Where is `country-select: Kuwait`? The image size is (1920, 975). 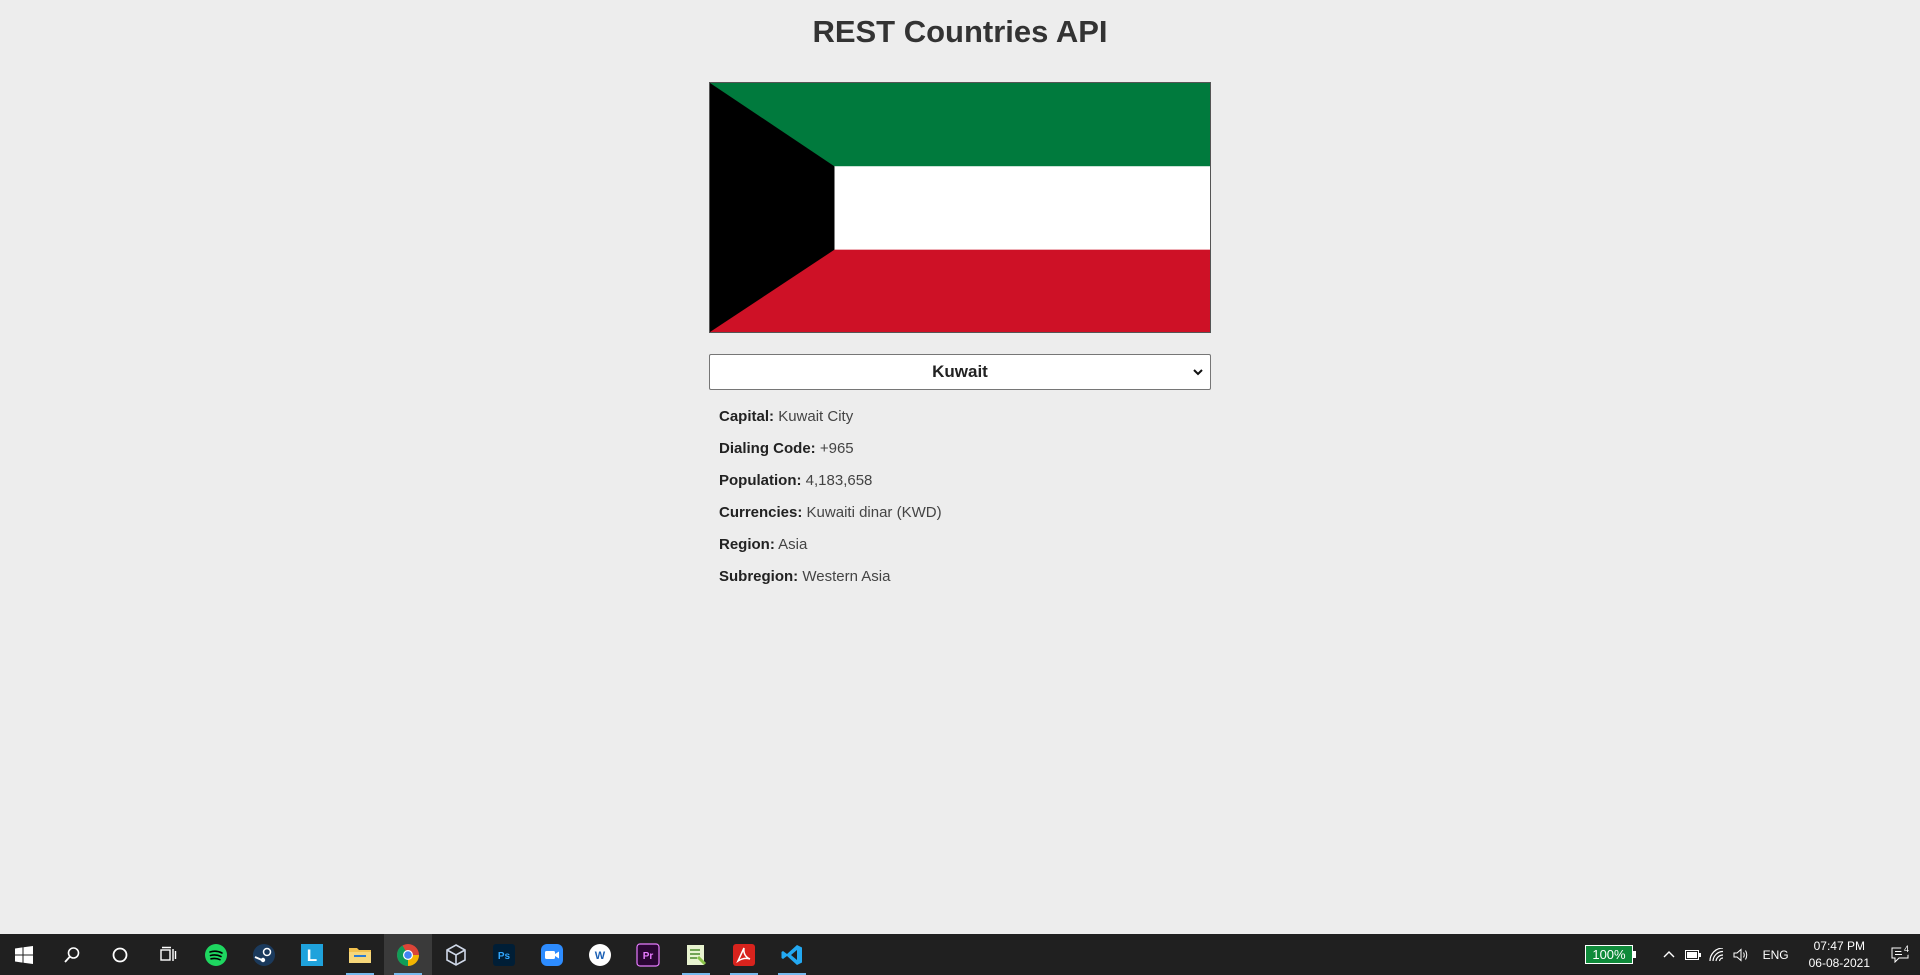
country-select: Kuwait is located at coordinates (960, 372).